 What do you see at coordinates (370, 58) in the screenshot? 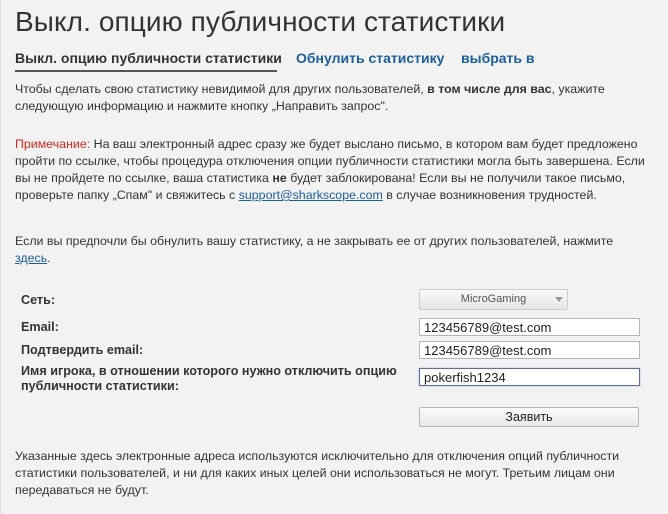
I see `tab-reset-stats: Обнулить статистику` at bounding box center [370, 58].